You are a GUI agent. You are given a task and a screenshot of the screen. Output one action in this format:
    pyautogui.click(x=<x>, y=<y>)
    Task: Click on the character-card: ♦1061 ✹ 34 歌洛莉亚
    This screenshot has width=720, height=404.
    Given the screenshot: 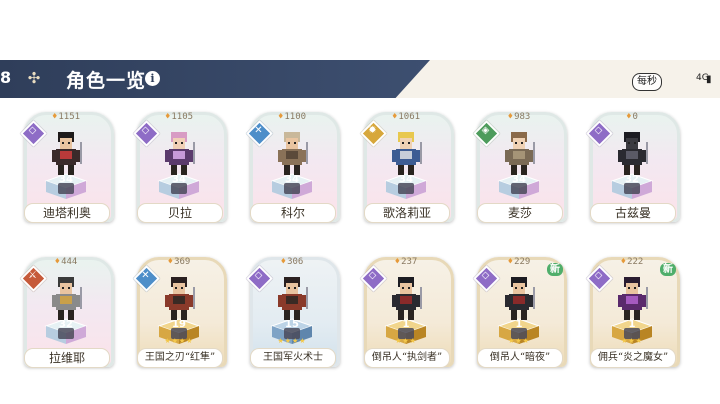 What is the action you would take?
    pyautogui.click(x=407, y=168)
    